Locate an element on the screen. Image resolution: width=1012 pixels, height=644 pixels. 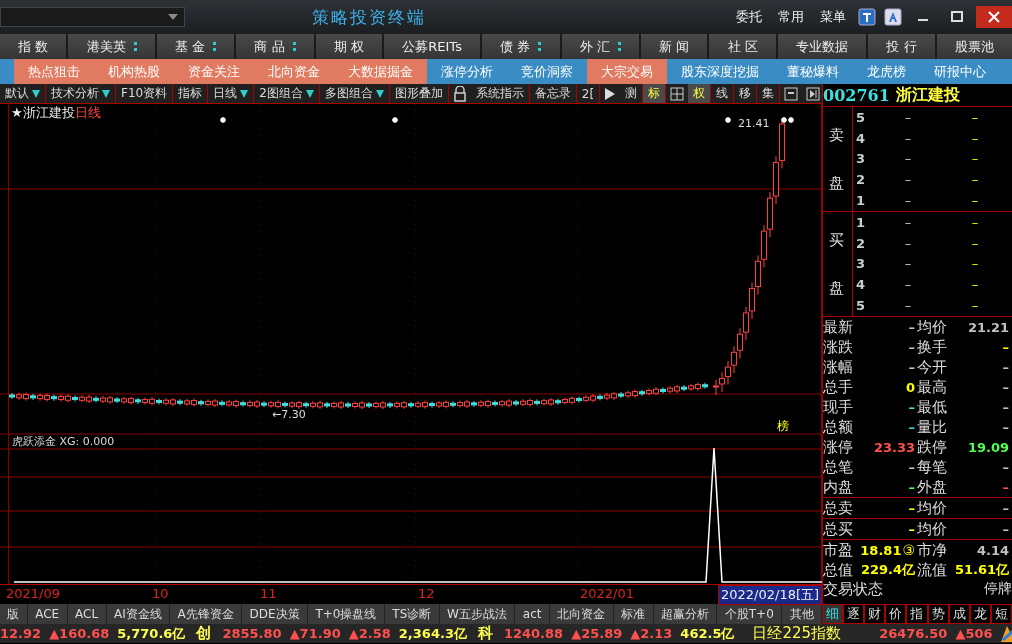
price-label: ←7.30 is located at coordinates (289, 414).